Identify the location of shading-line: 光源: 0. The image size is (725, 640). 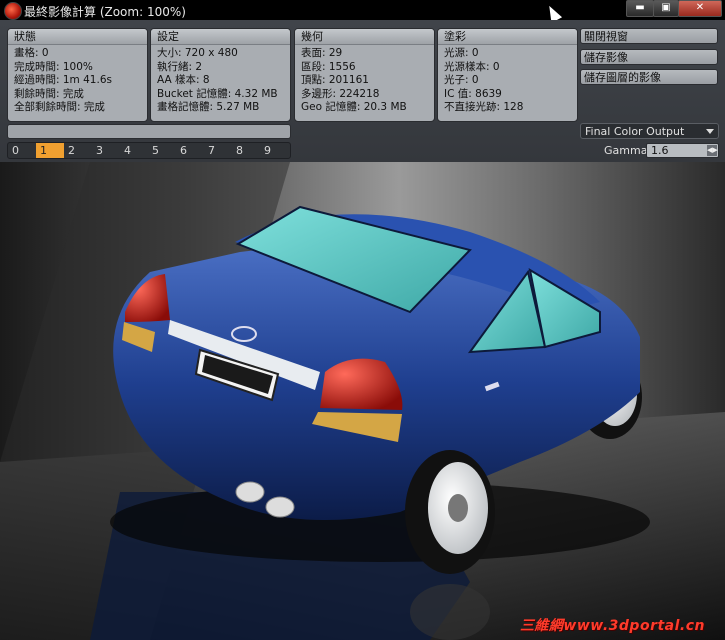
(461, 53).